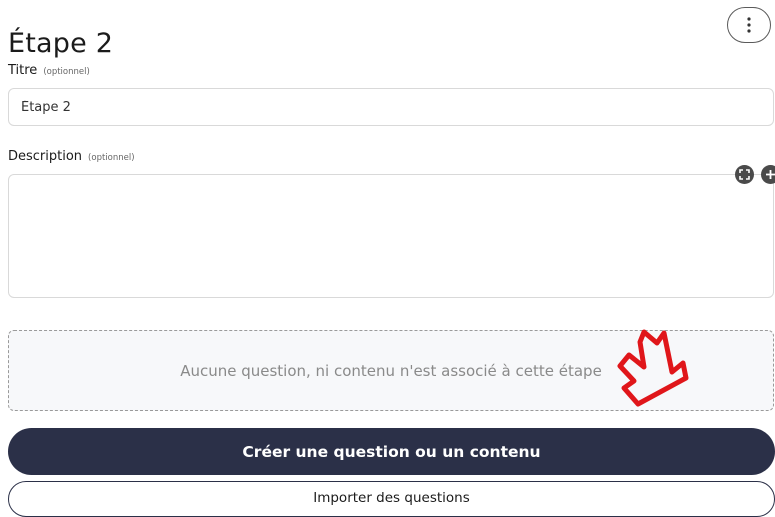 The width and height of the screenshot is (775, 517). I want to click on title-optional-hint: (optionnel), so click(66, 72).